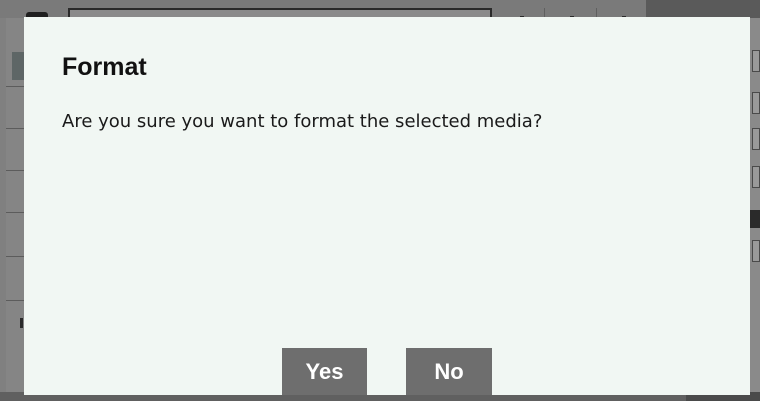 The height and width of the screenshot is (401, 760). I want to click on background-left-thumbnail, so click(18, 66).